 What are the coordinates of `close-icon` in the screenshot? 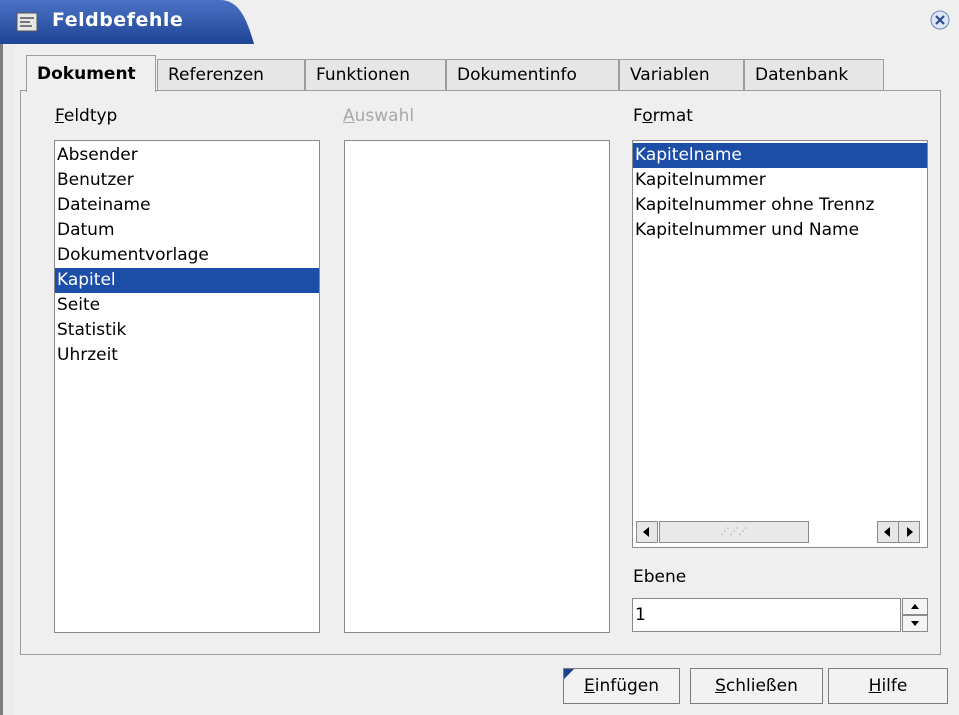 It's located at (940, 20).